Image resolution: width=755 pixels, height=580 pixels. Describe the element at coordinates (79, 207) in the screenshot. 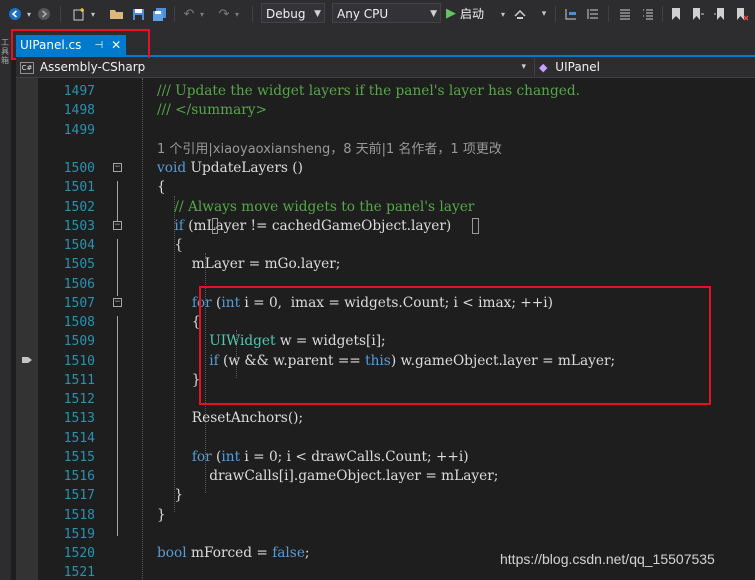

I see `line-number: 1502` at that location.